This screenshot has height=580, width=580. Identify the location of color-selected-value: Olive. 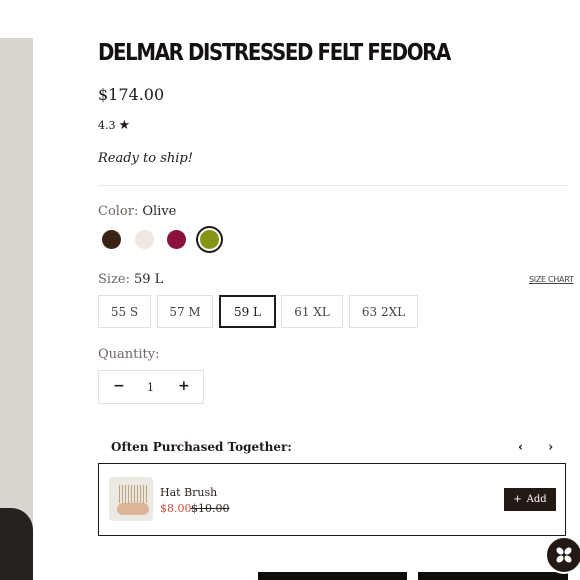
(159, 211).